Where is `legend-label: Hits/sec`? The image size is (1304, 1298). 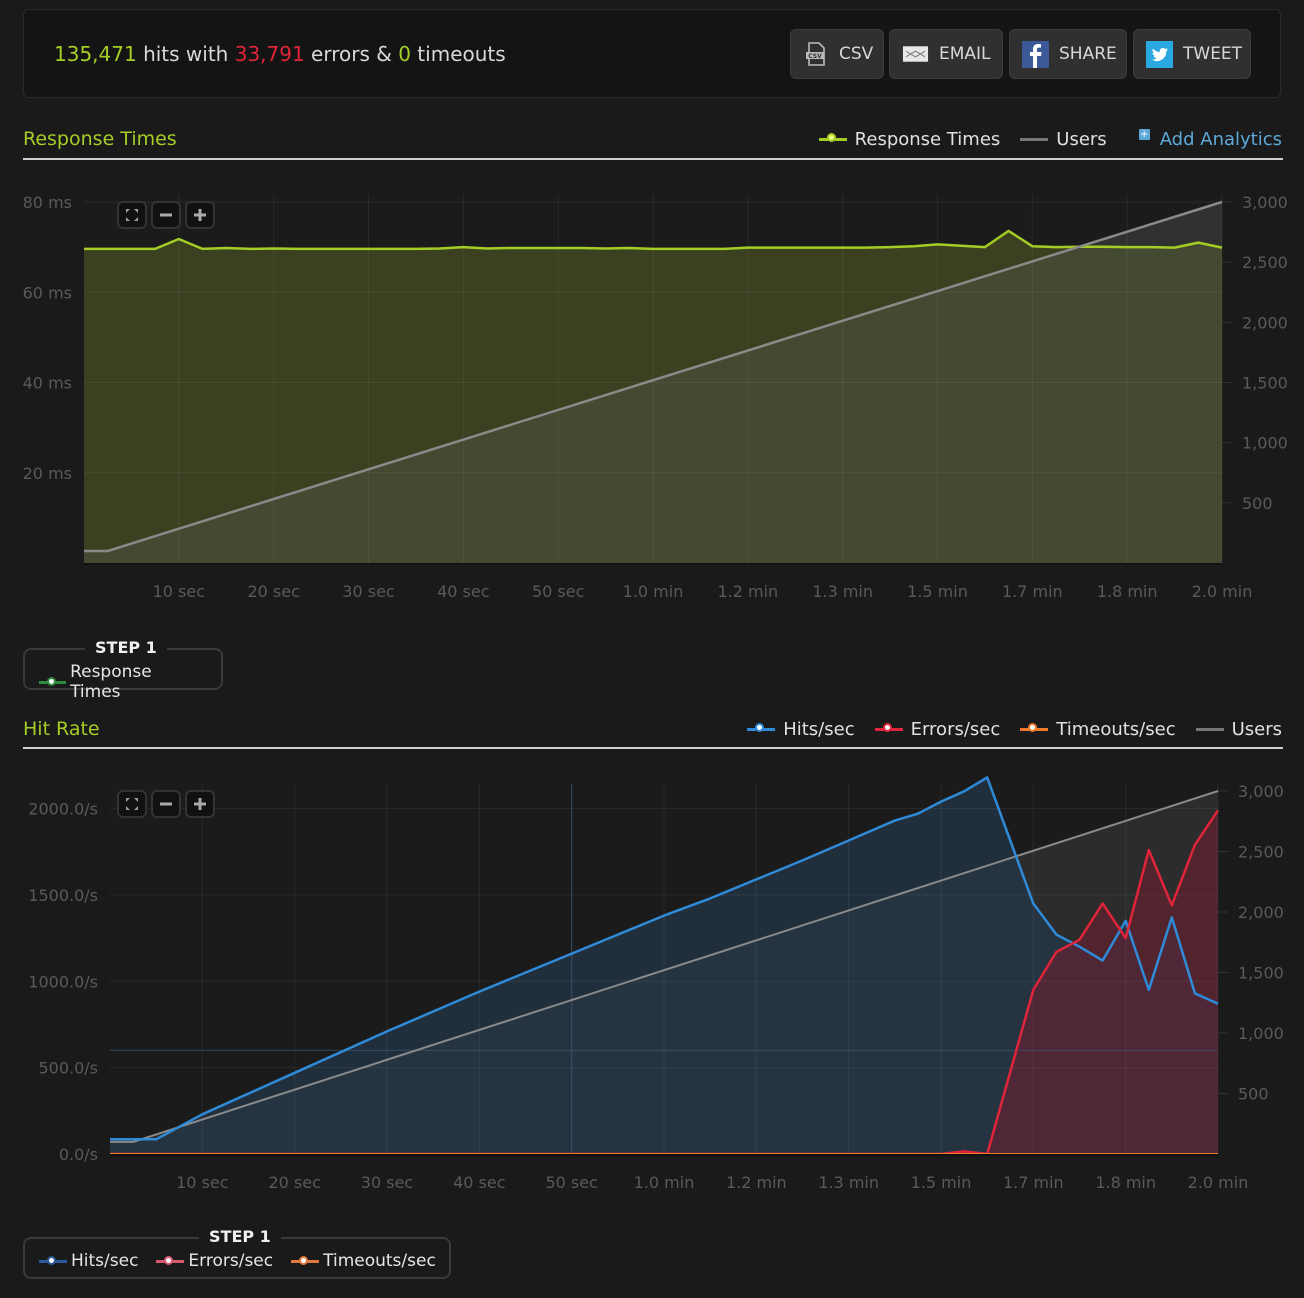
legend-label: Hits/sec is located at coordinates (819, 729).